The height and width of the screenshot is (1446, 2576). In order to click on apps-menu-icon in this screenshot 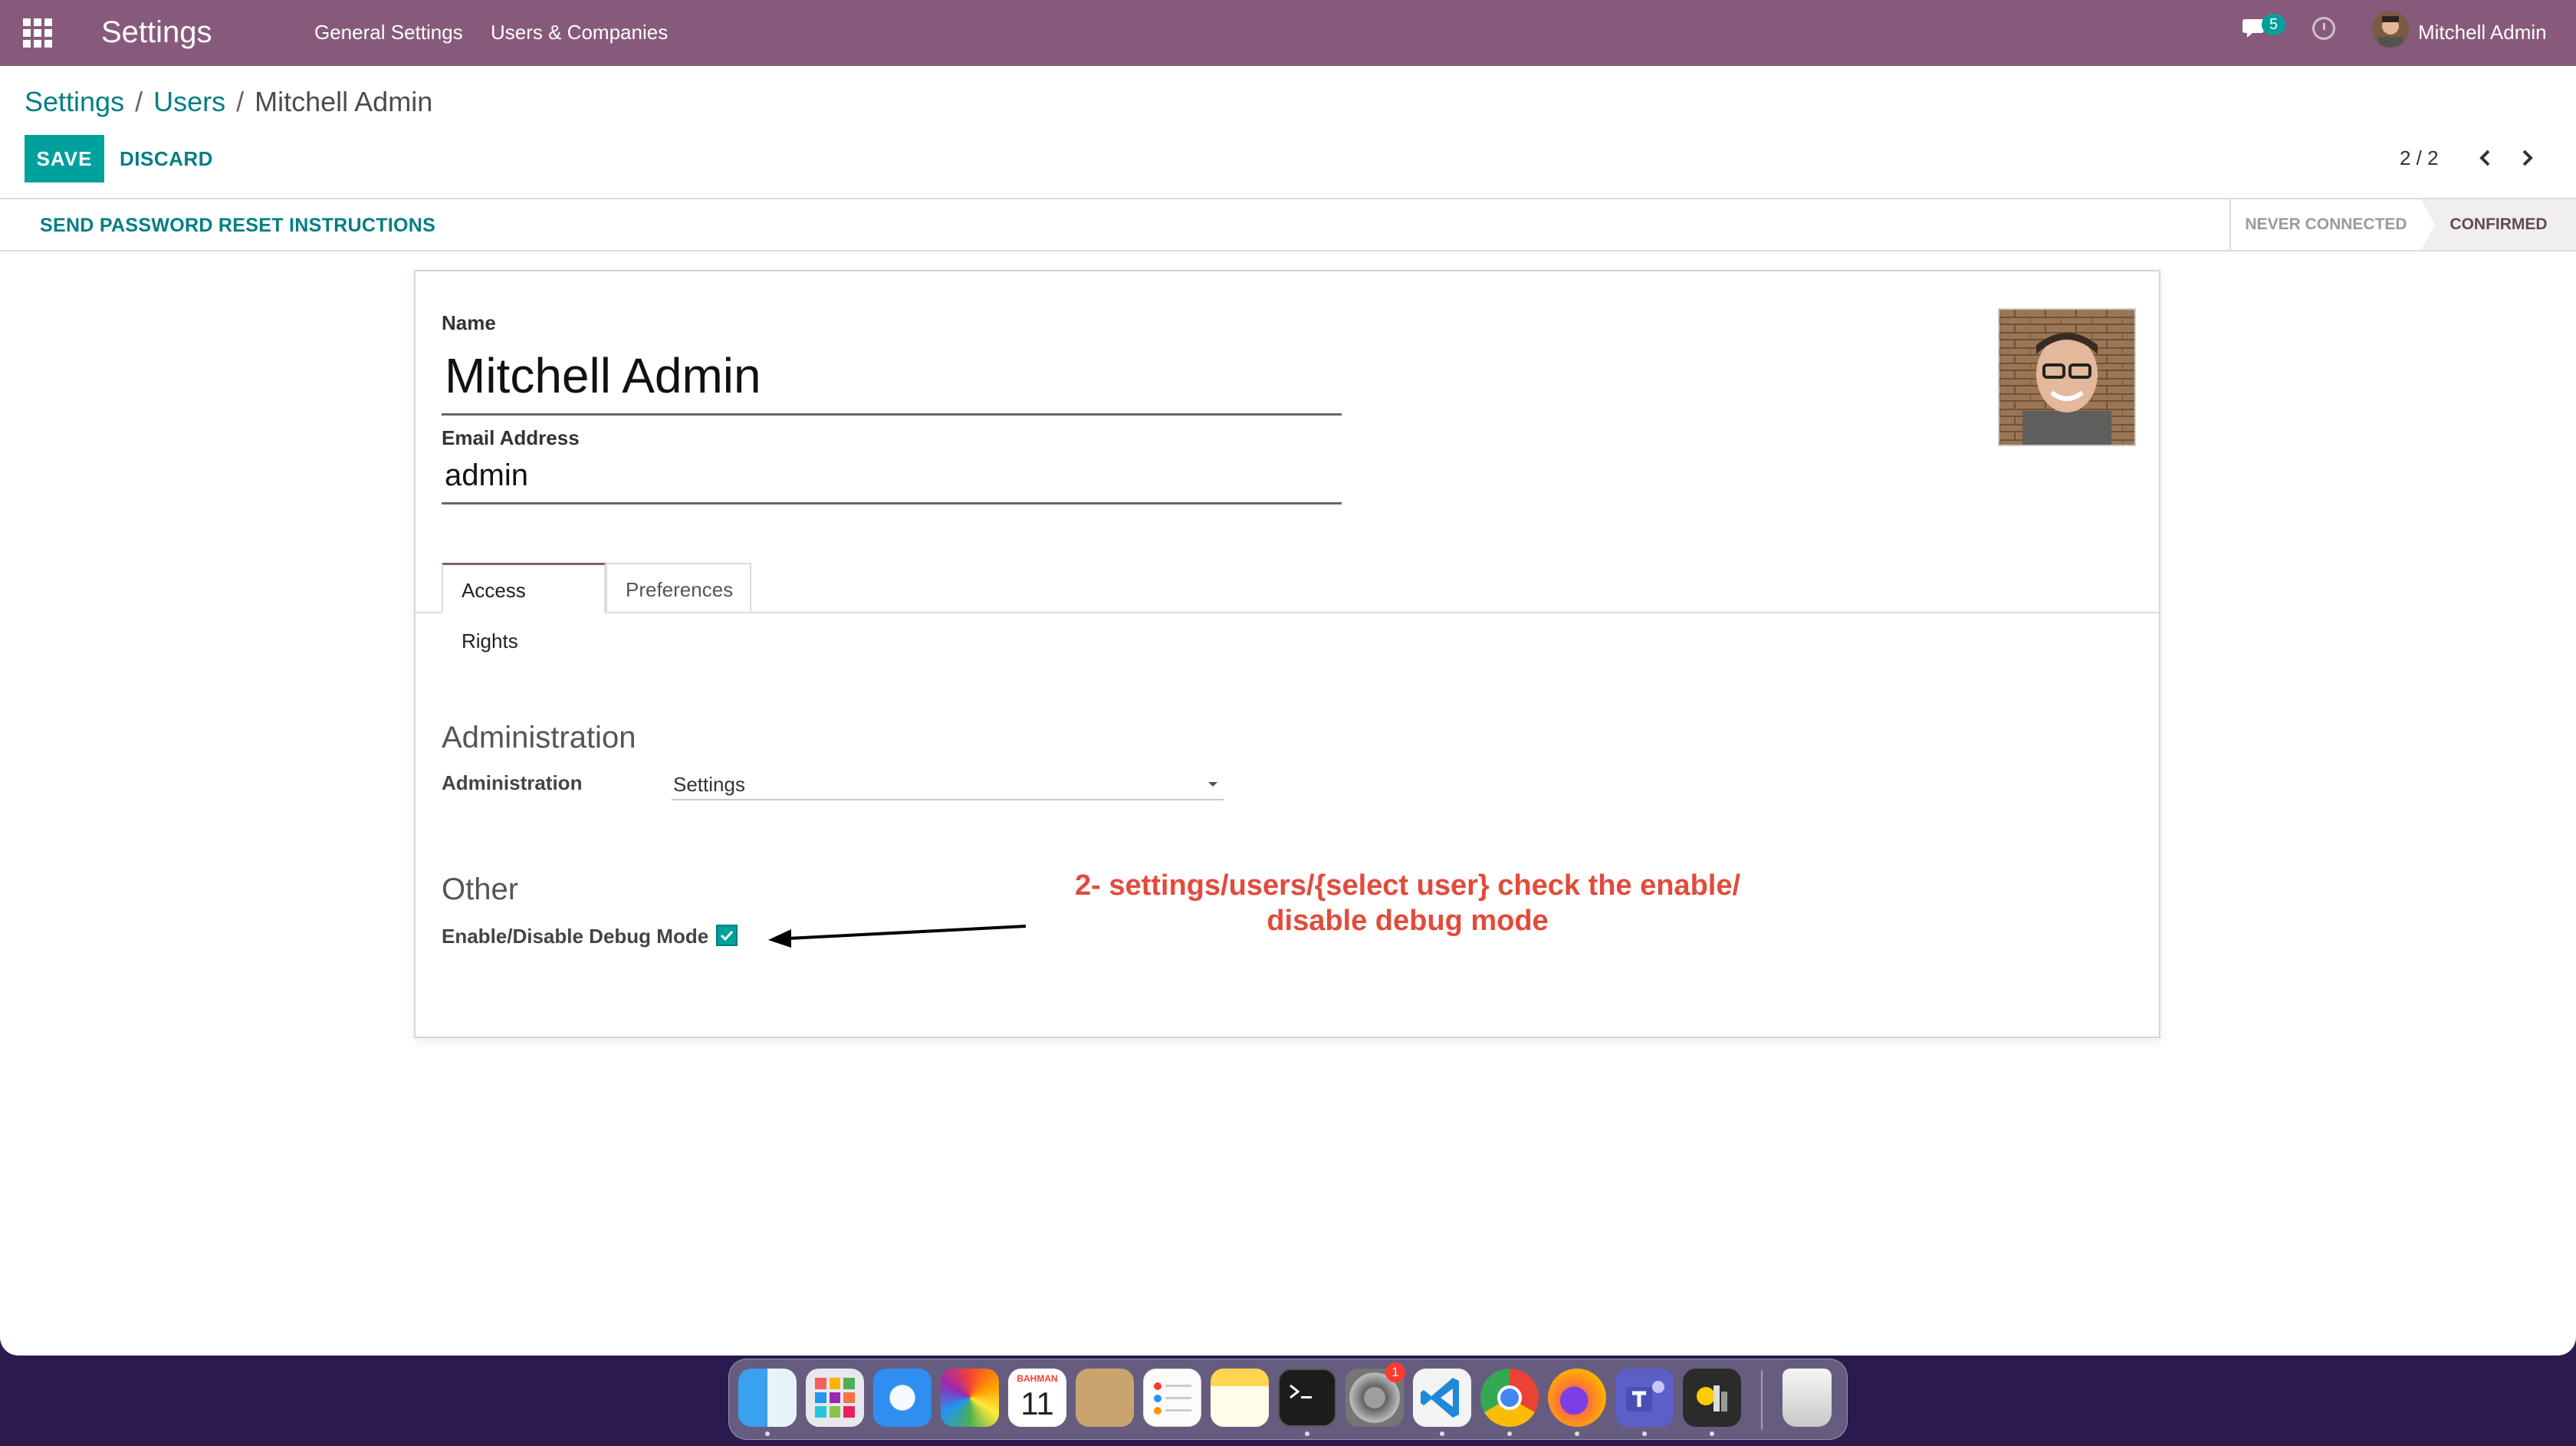, I will do `click(37, 33)`.